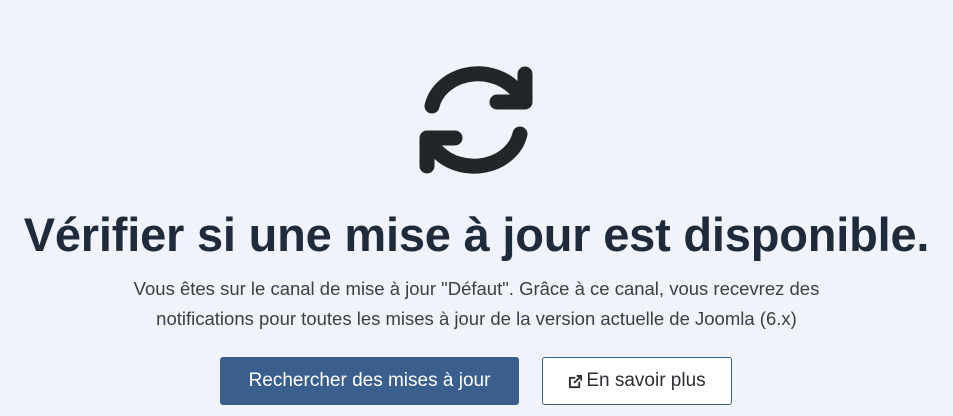 This screenshot has height=416, width=953. I want to click on learn-more-button: En savoir plus, so click(637, 381).